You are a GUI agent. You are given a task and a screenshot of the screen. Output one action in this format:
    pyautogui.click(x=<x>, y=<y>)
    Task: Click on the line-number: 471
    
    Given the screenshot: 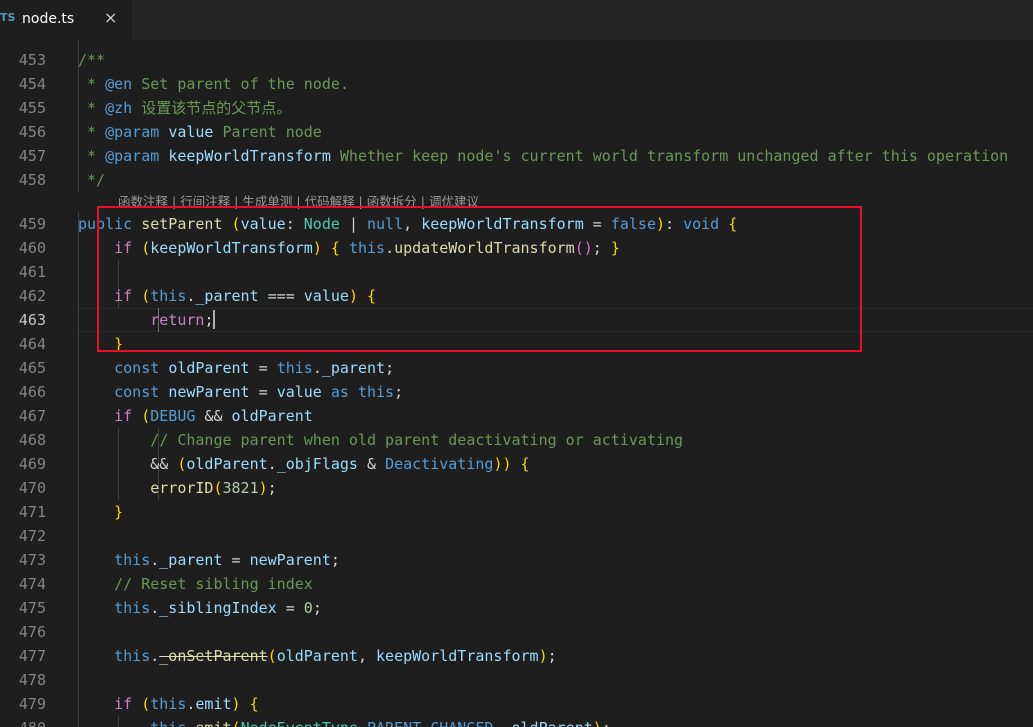 What is the action you would take?
    pyautogui.click(x=32, y=512)
    